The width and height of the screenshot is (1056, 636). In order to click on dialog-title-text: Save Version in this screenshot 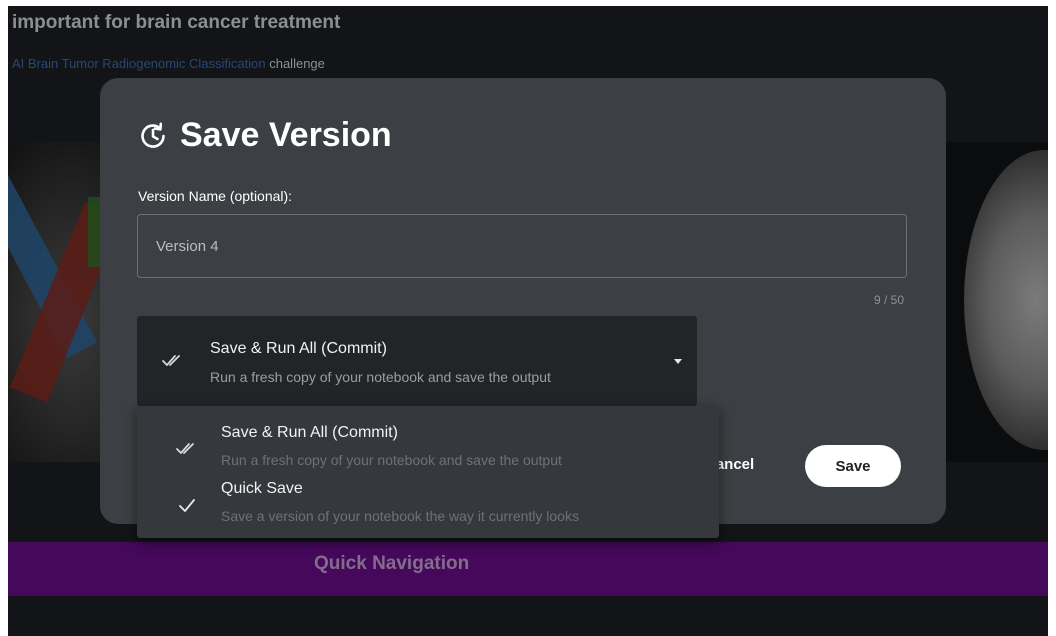, I will do `click(286, 135)`.